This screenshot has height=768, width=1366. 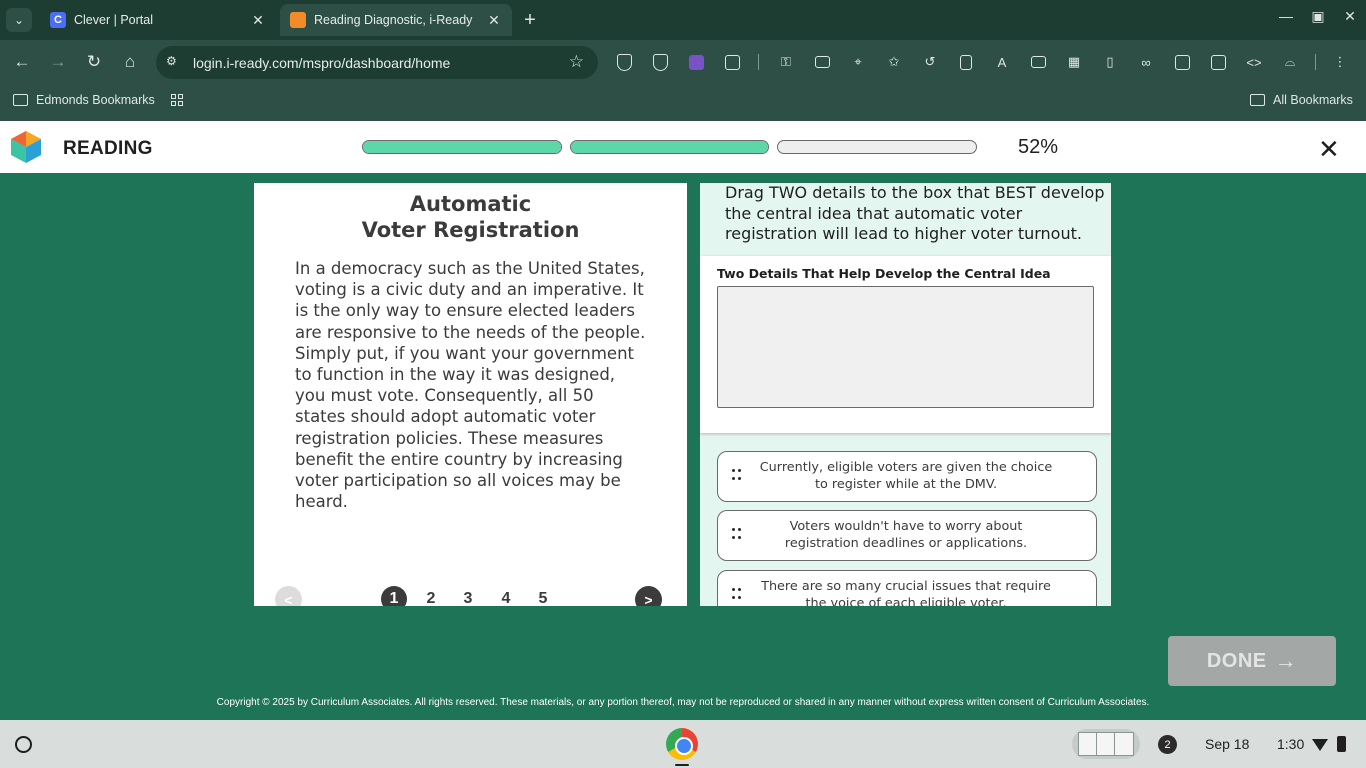 I want to click on holding-space-thumbnails, so click(x=1106, y=744).